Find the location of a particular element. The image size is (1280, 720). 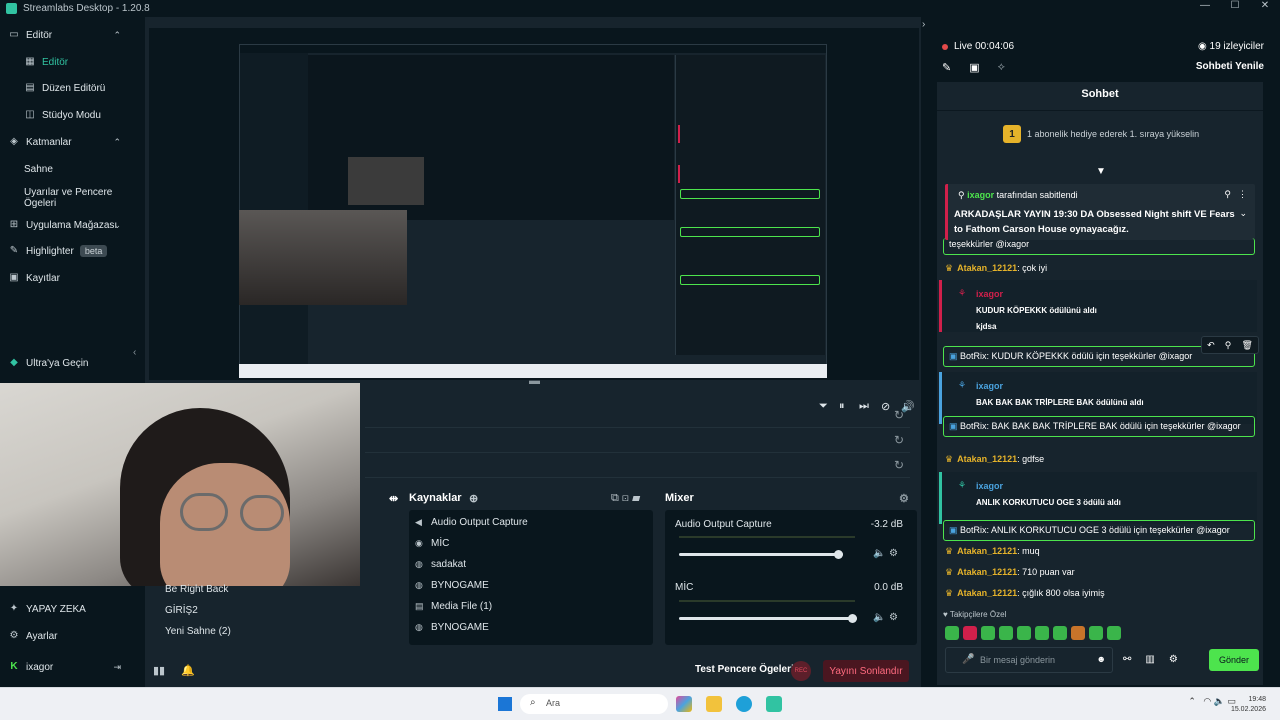

sidebar-item-alerts: Uyarılar ve Pencere Ögeleri is located at coordinates (72, 198).